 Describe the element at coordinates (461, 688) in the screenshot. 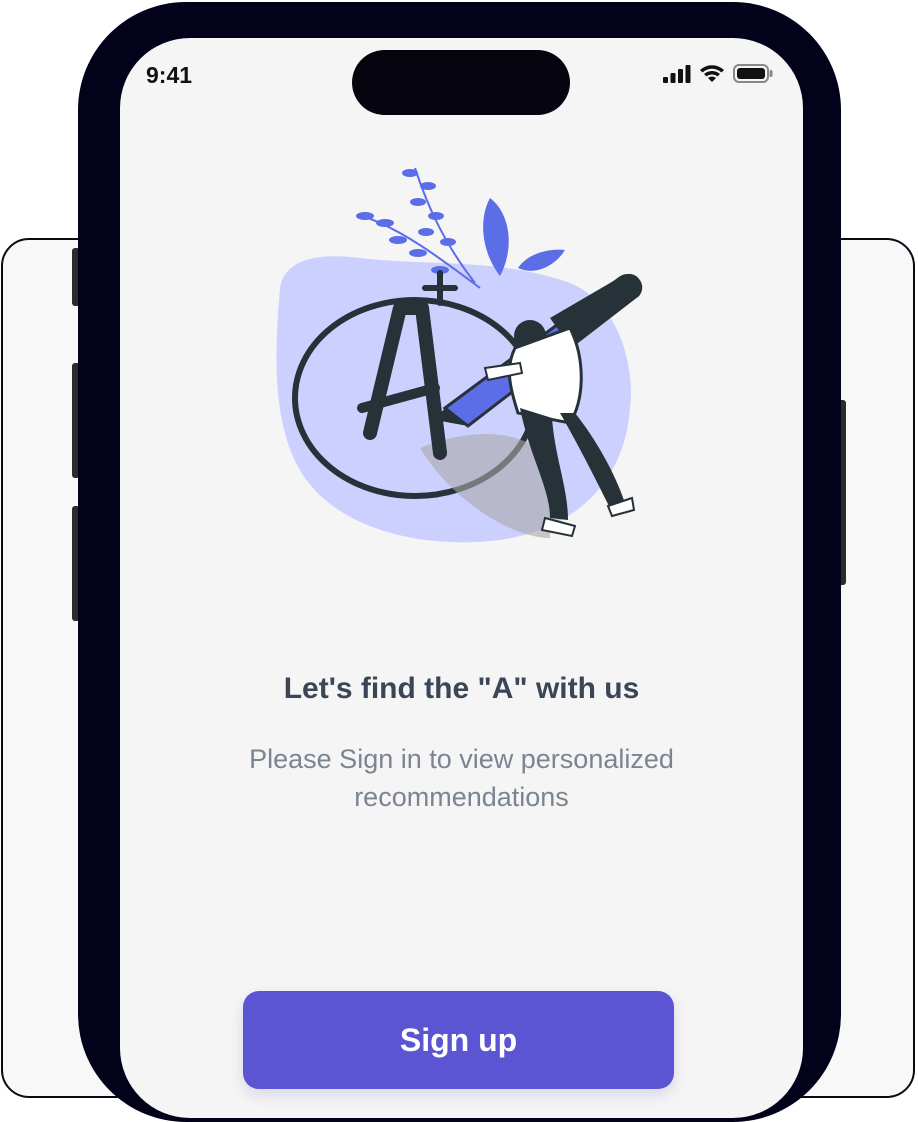

I see `onboarding-title: Let's find the "A" with us` at that location.